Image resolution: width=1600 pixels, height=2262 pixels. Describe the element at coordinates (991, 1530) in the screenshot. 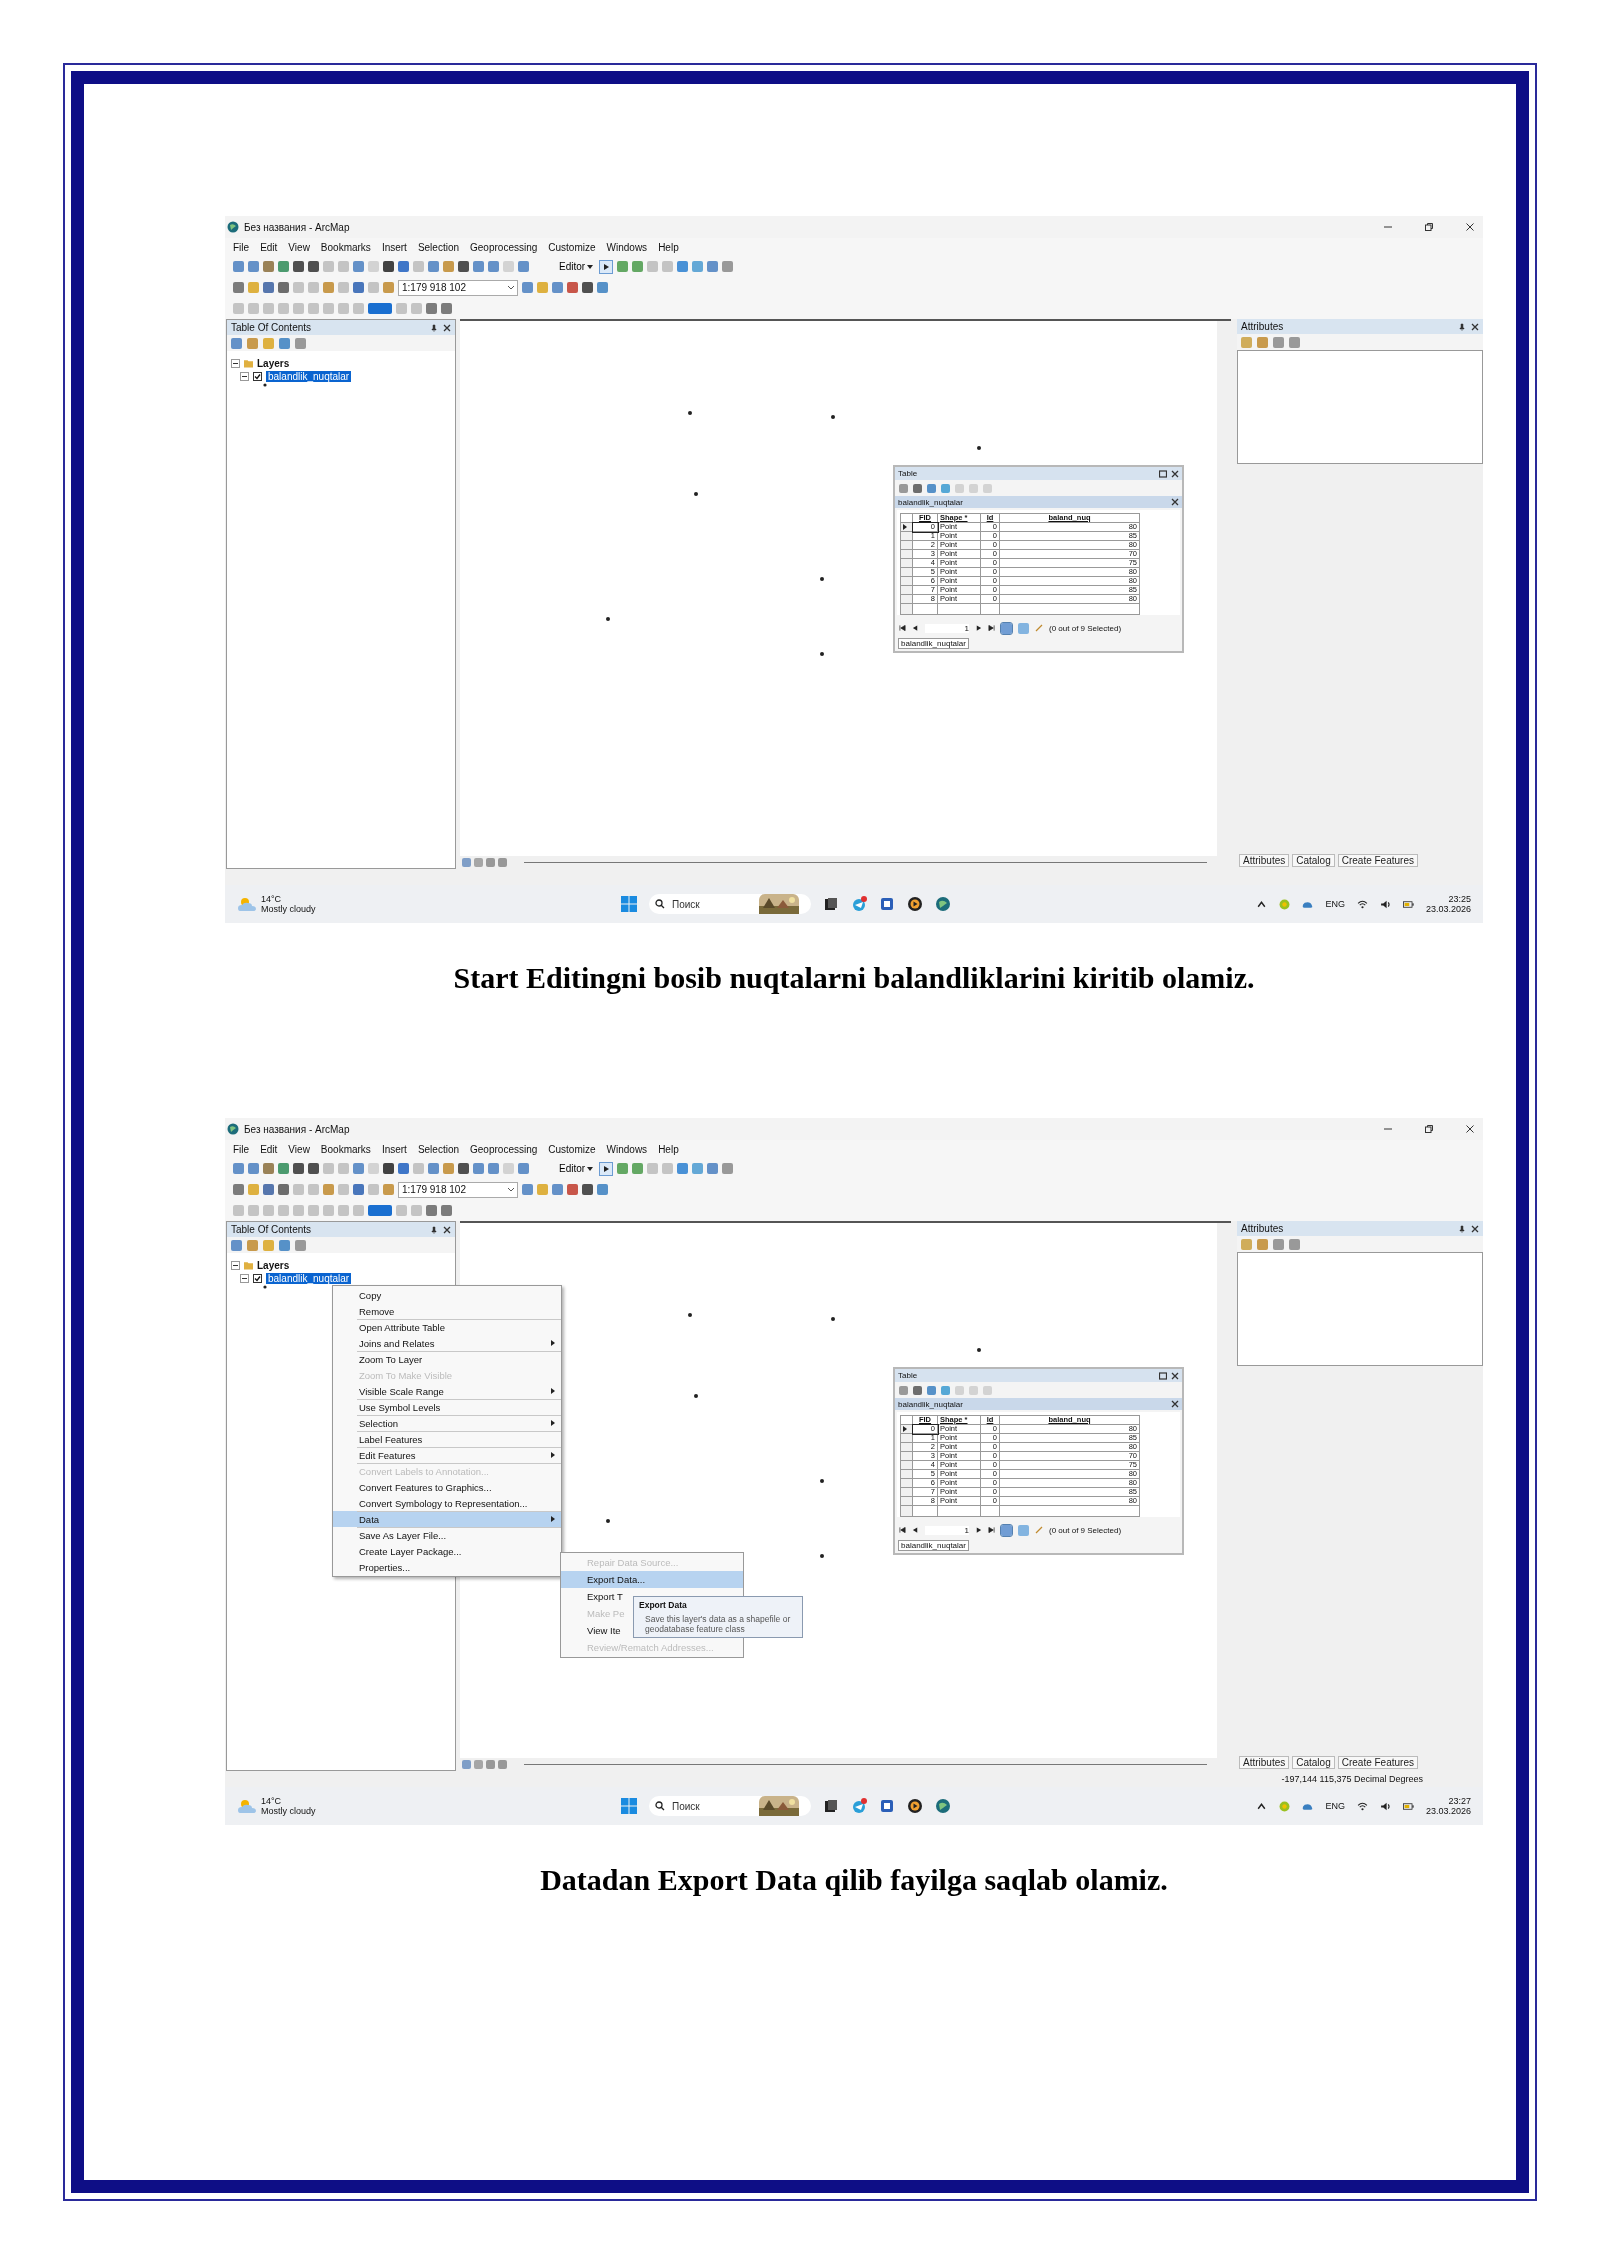

I see `last-record-icon` at that location.